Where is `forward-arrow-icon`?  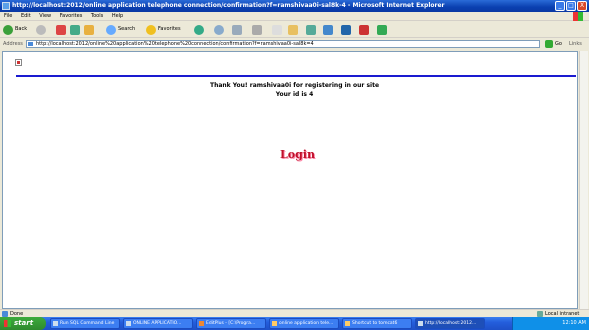 forward-arrow-icon is located at coordinates (41, 29).